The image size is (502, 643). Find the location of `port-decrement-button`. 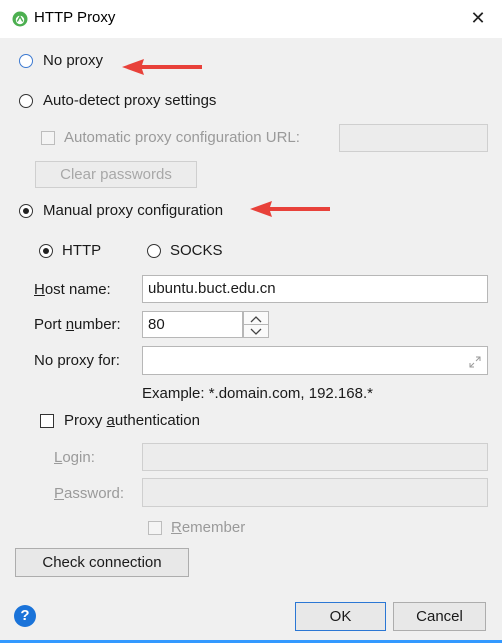

port-decrement-button is located at coordinates (256, 331).